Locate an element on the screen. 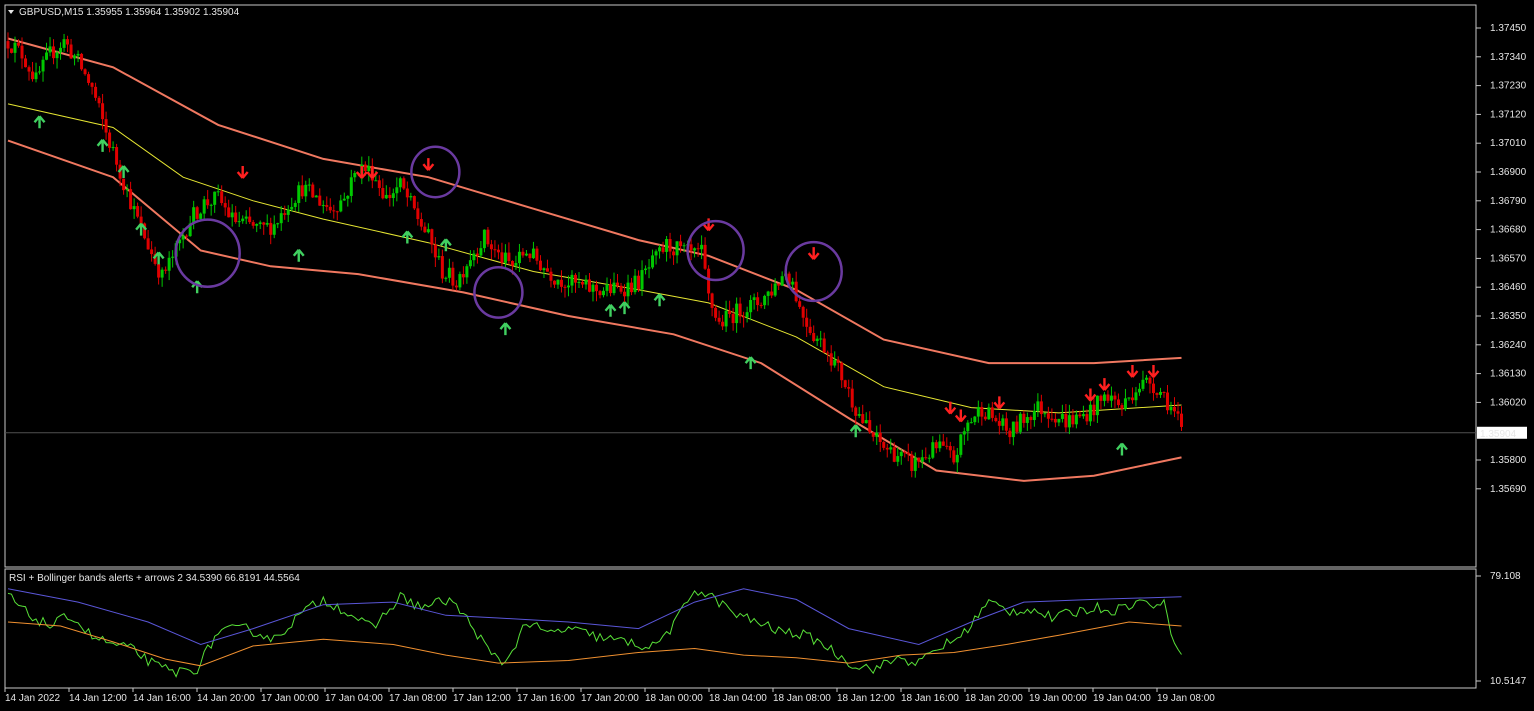 This screenshot has width=1534, height=711. time-tick-label: 17 Jan 16:00 is located at coordinates (546, 698).